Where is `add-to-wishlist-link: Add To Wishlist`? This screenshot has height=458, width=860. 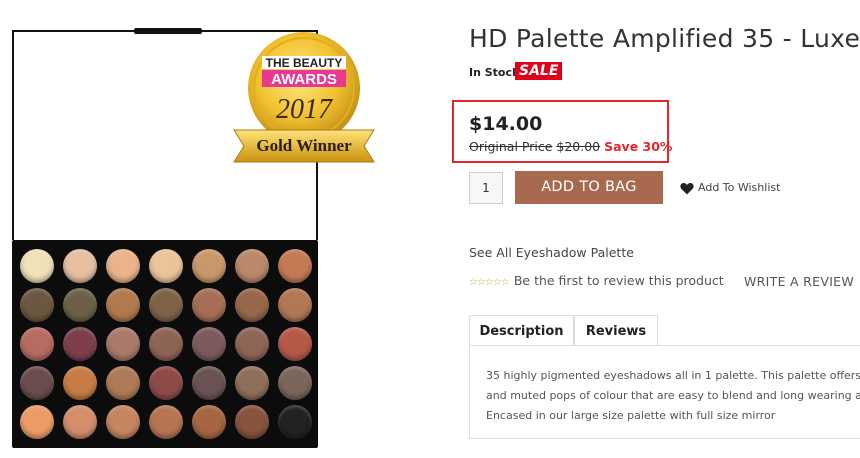 add-to-wishlist-link: Add To Wishlist is located at coordinates (730, 188).